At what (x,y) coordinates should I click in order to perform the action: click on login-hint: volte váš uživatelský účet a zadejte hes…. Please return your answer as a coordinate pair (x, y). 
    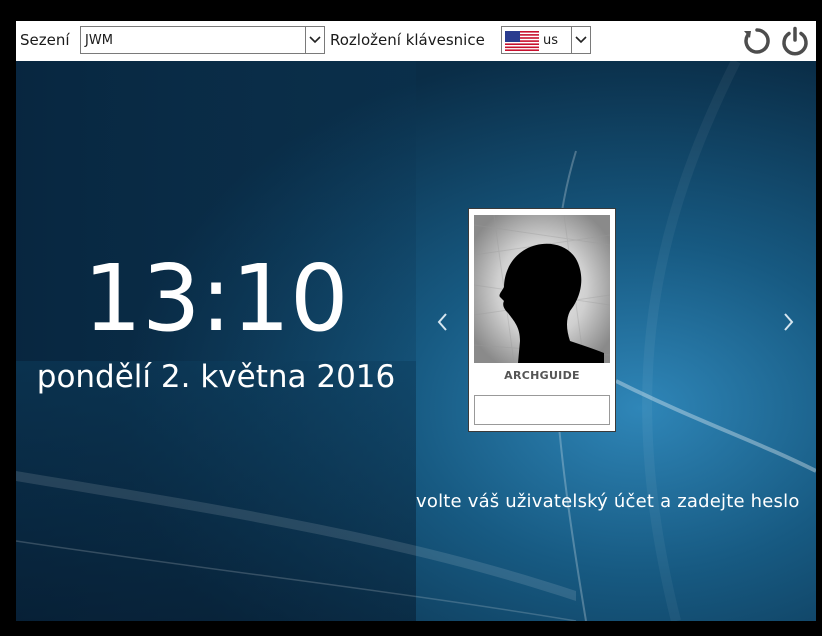
    Looking at the image, I should click on (608, 501).